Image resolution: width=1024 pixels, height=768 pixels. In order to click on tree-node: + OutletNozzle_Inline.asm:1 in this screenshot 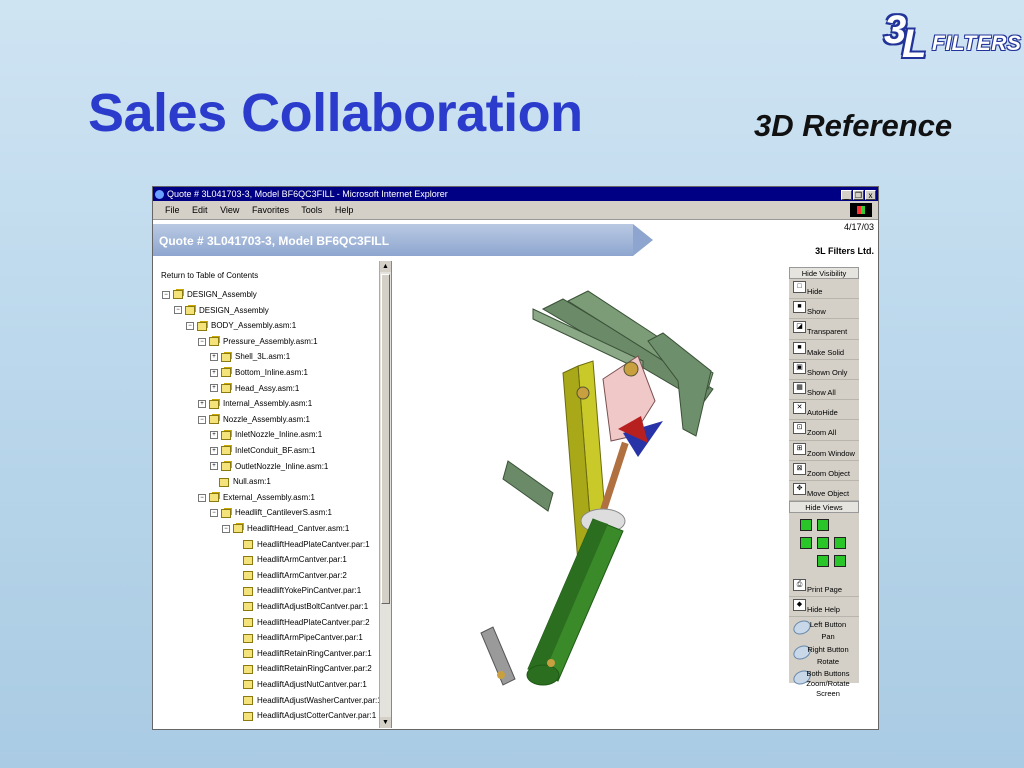, I will do `click(269, 467)`.